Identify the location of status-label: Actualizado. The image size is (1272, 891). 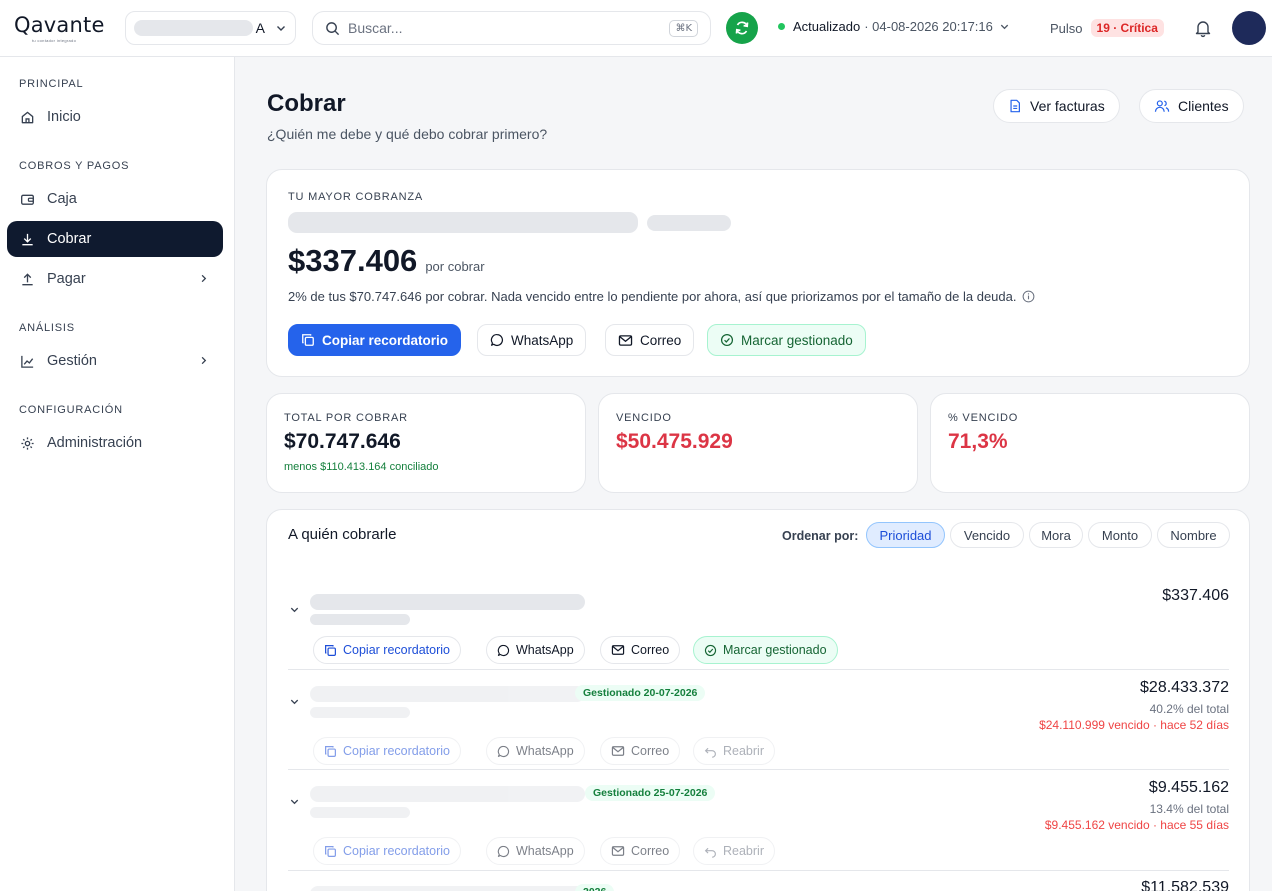
(827, 26).